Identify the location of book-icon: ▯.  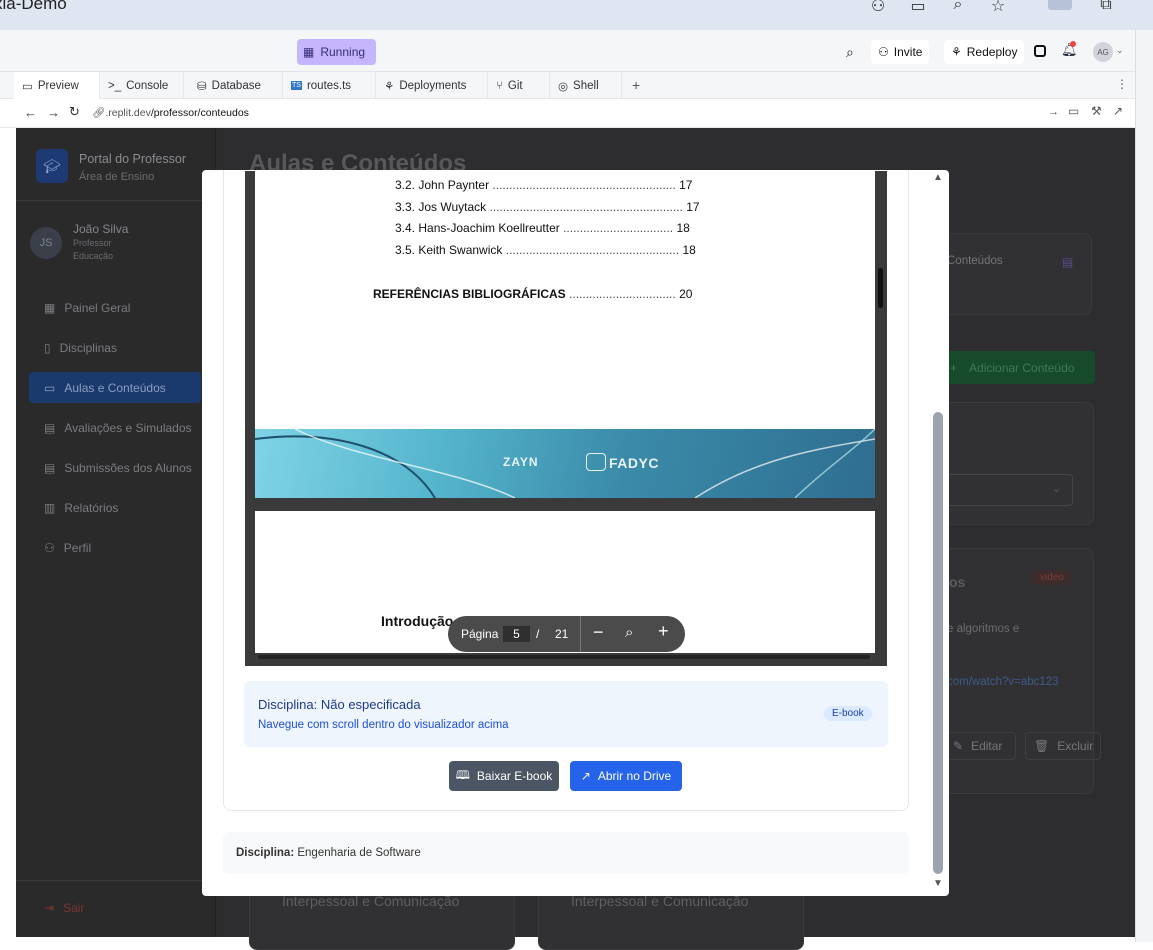
(47, 347).